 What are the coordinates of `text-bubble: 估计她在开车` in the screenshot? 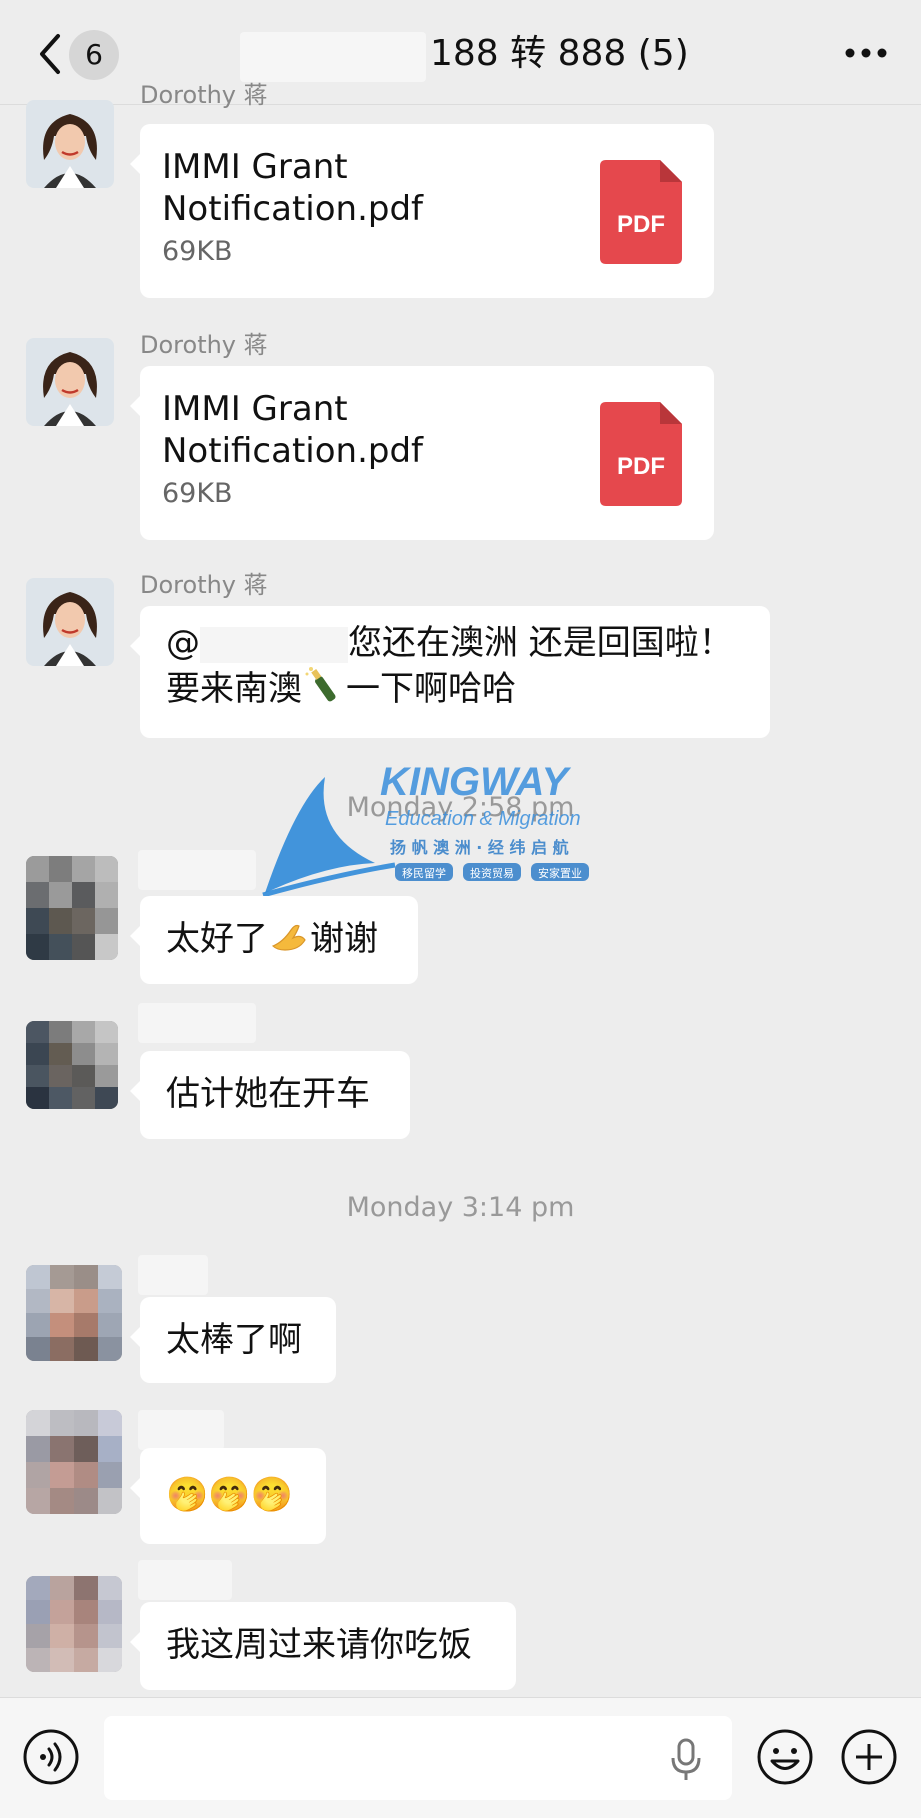 It's located at (270, 1095).